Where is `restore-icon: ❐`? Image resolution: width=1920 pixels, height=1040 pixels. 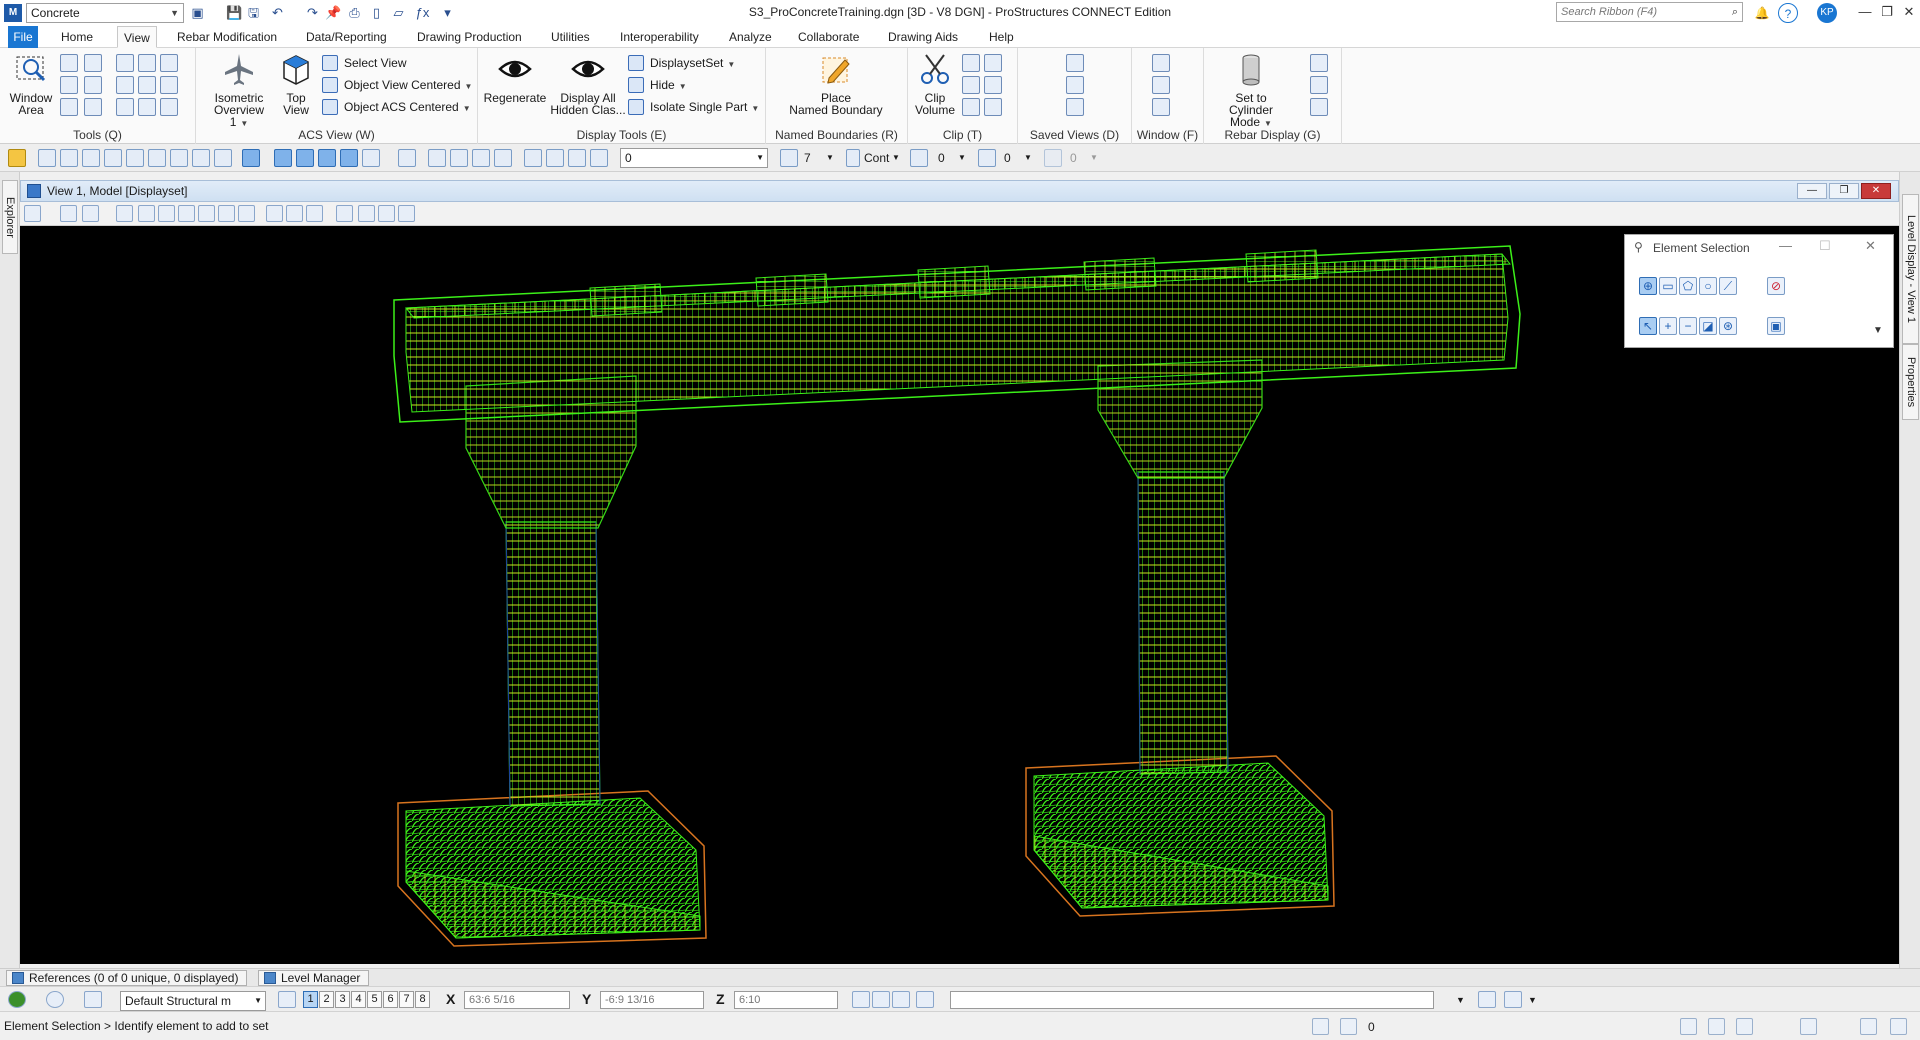
restore-icon: ❐ is located at coordinates (1887, 12).